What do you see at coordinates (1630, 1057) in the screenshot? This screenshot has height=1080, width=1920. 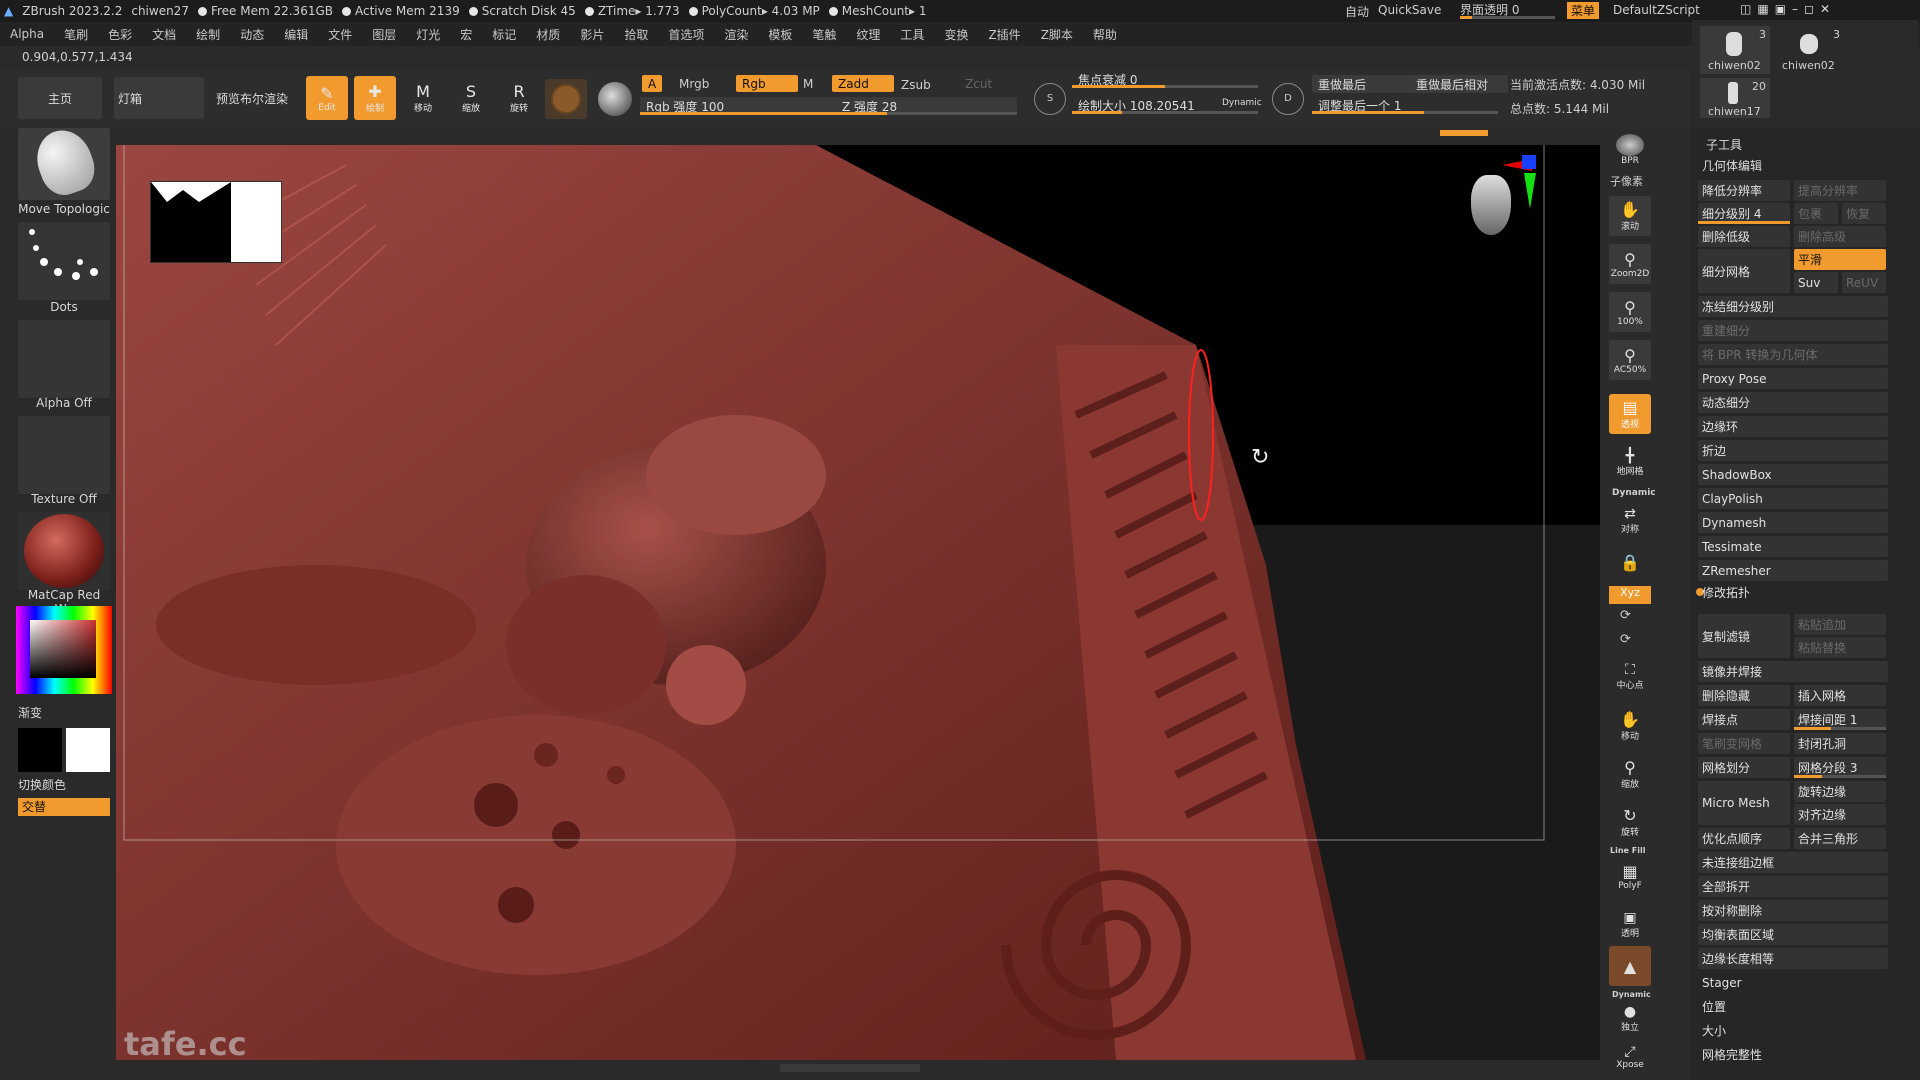 I see `xpose-button: ⤢ Xpose` at bounding box center [1630, 1057].